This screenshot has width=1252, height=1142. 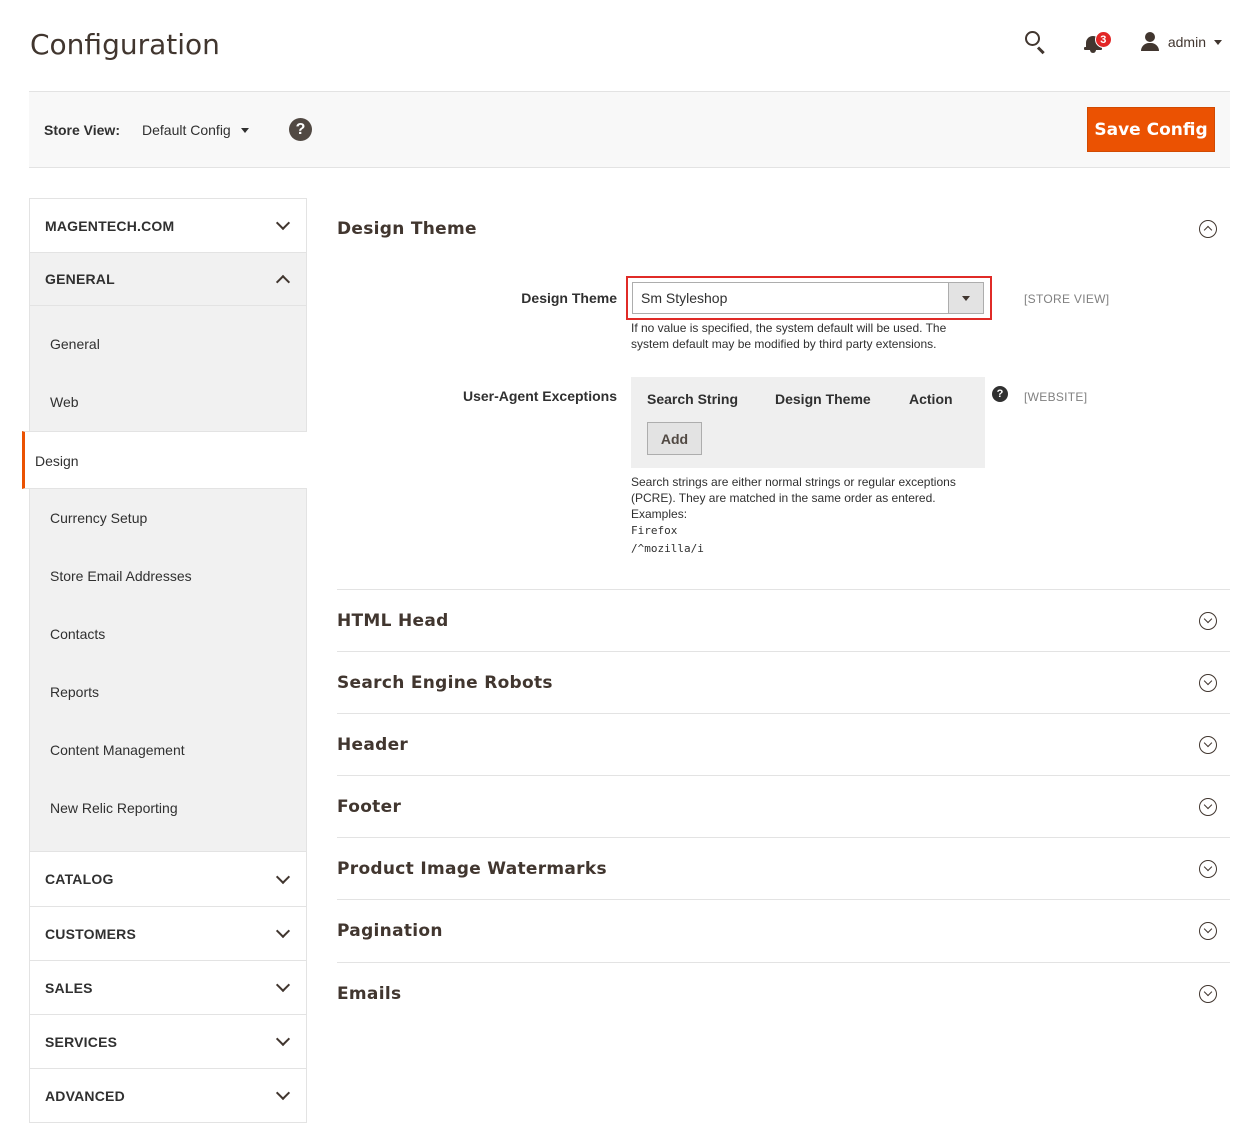 What do you see at coordinates (783, 229) in the screenshot?
I see `section-design-theme-header: Design Theme` at bounding box center [783, 229].